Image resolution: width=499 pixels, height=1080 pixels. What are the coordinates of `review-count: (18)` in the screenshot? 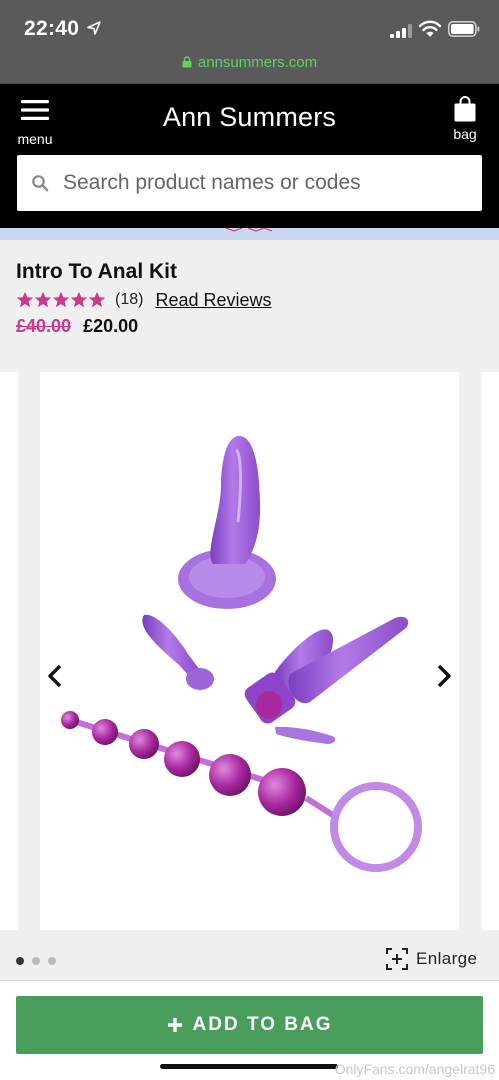 It's located at (129, 299).